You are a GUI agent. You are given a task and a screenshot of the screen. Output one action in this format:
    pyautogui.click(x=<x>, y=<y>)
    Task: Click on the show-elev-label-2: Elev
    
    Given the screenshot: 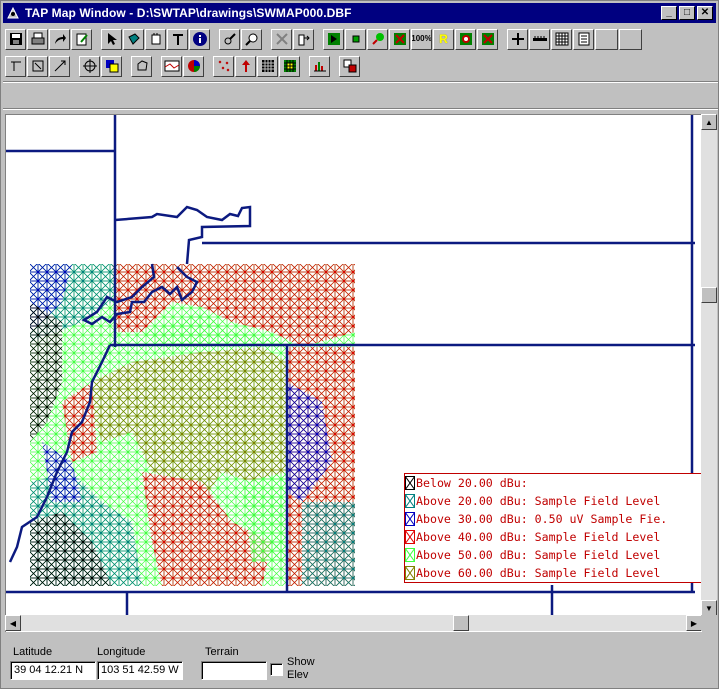 What is the action you would take?
    pyautogui.click(x=298, y=675)
    